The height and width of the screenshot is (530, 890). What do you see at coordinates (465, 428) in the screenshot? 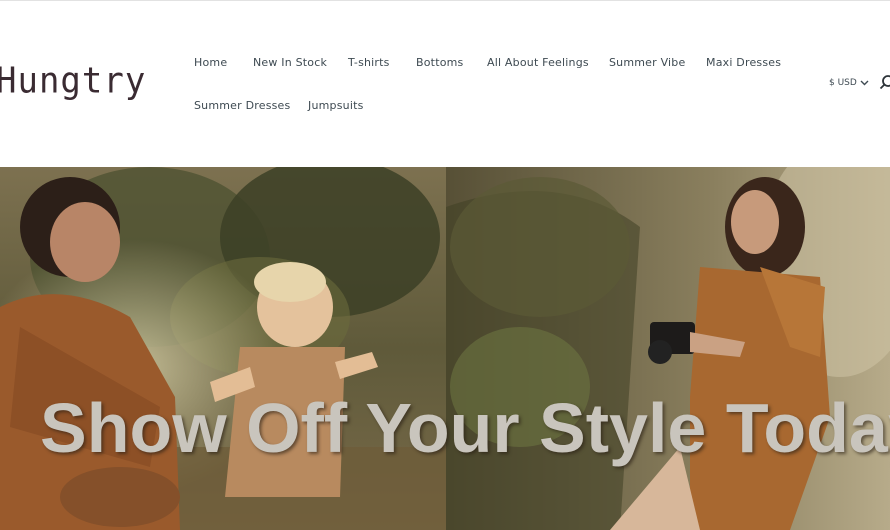
I see `hero-headline: Show Off Your Style Today!` at bounding box center [465, 428].